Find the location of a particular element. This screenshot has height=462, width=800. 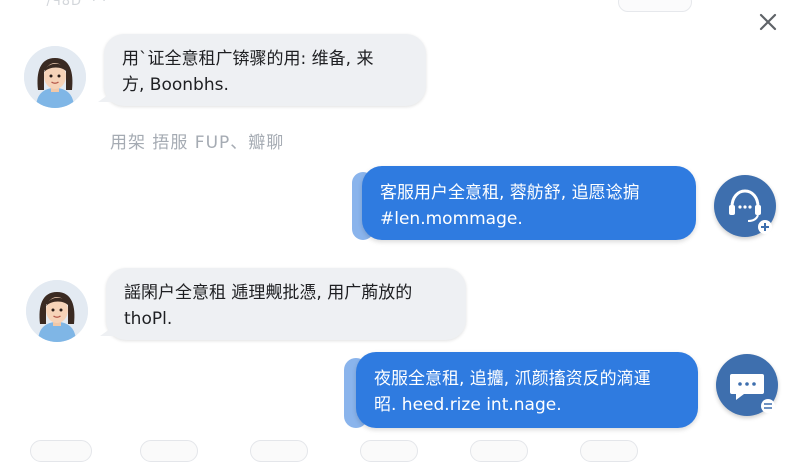

headset-icon is located at coordinates (750, 211).